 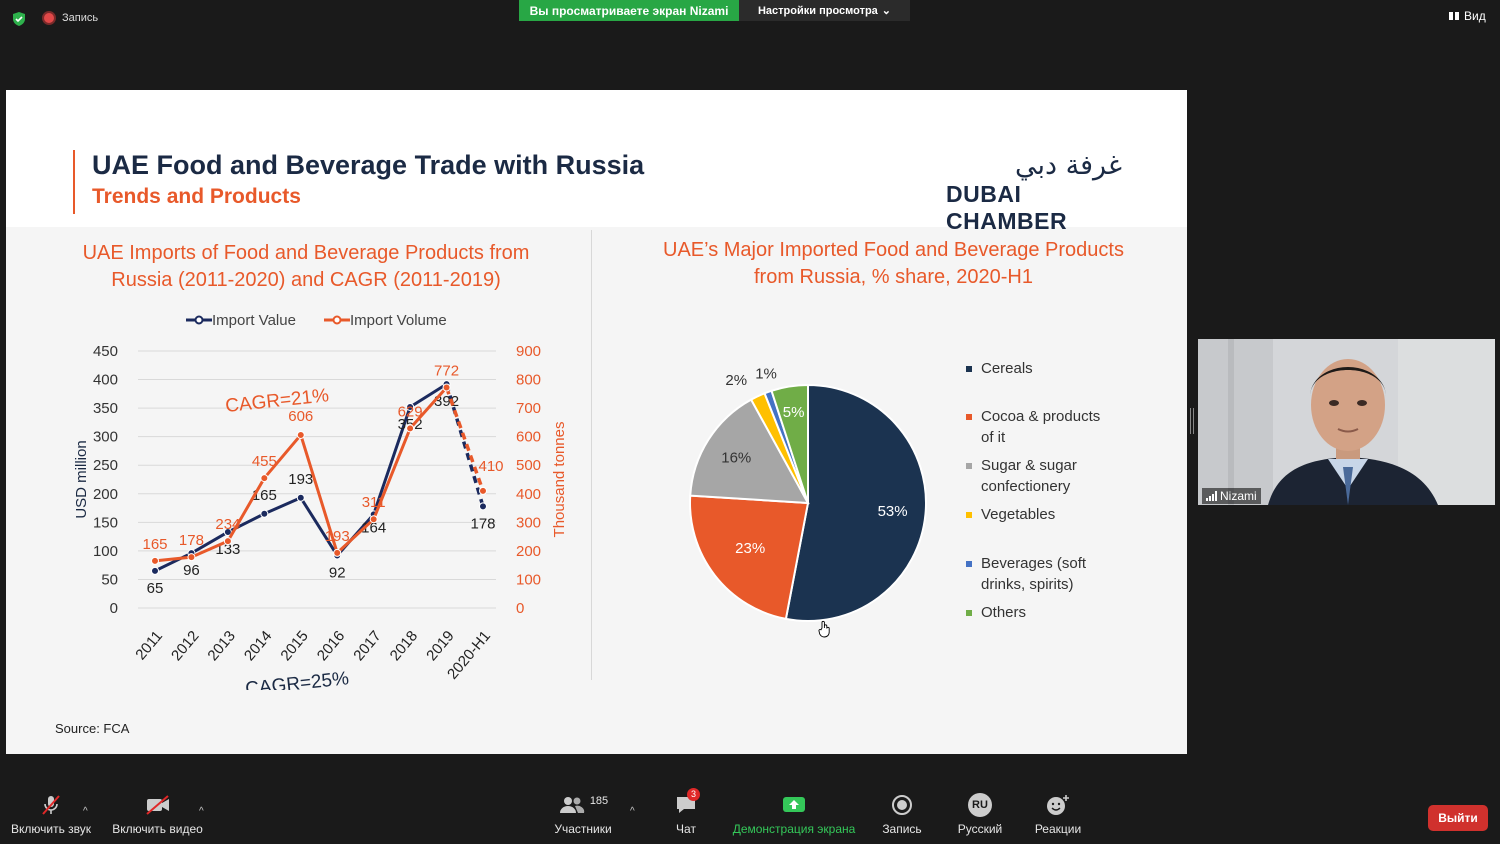 I want to click on pie-slice, so click(x=749, y=557).